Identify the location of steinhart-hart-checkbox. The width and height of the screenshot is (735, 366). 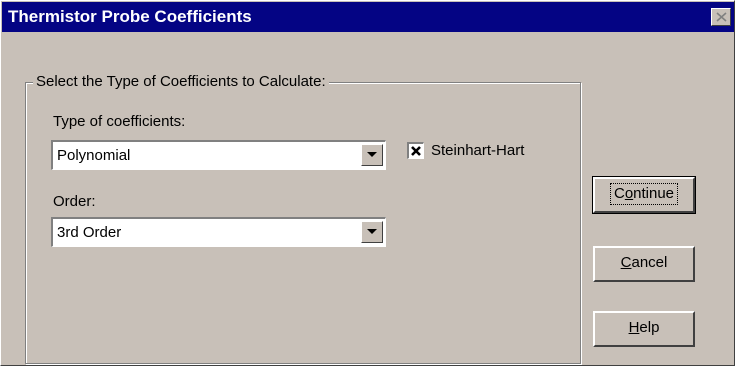
(415, 150).